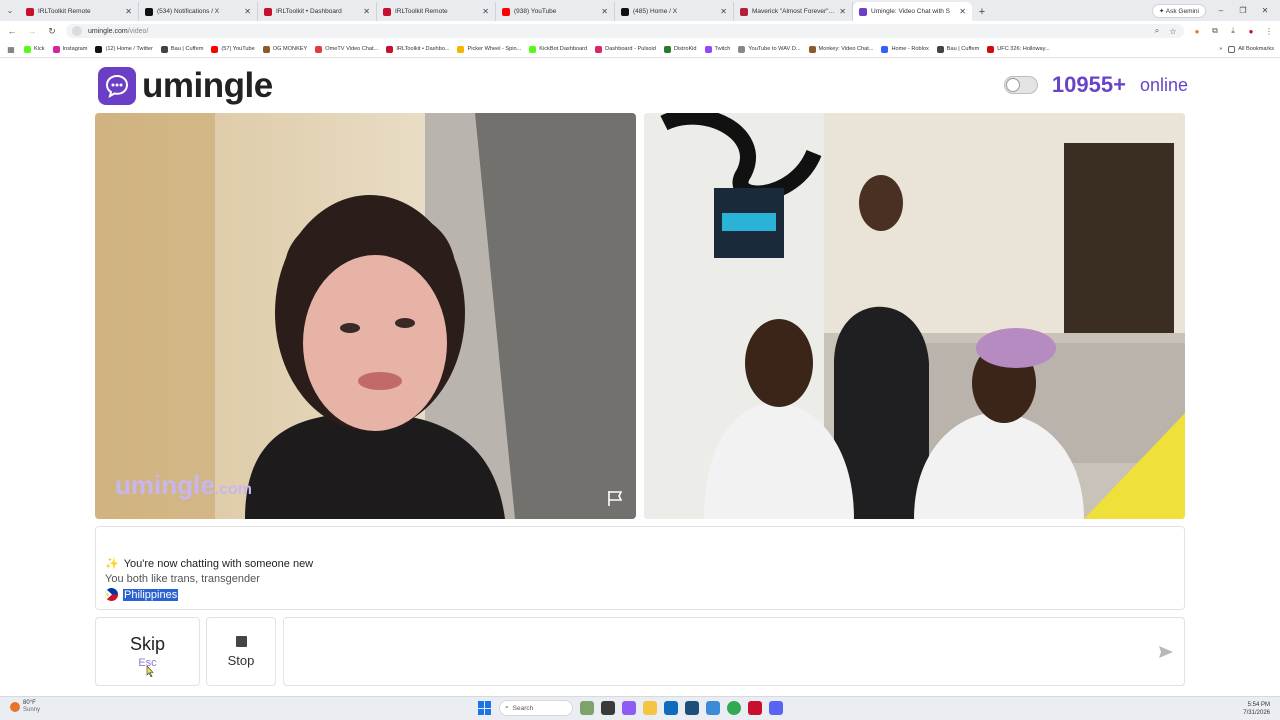 Image resolution: width=1280 pixels, height=720 pixels. Describe the element at coordinates (717, 49) in the screenshot. I see `bookmark-item: Twitch` at that location.